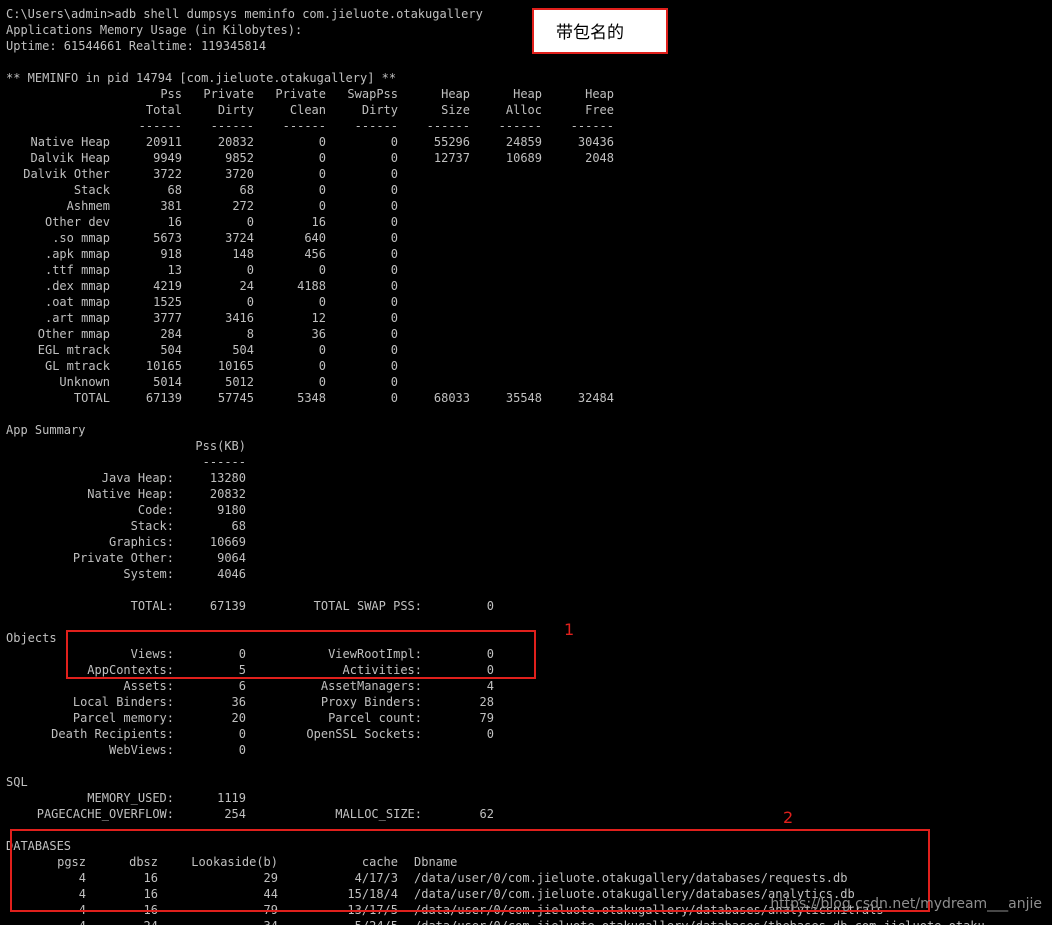 The image size is (1052, 925). What do you see at coordinates (84, 382) in the screenshot?
I see `meminfo-row-cell: Unknown` at bounding box center [84, 382].